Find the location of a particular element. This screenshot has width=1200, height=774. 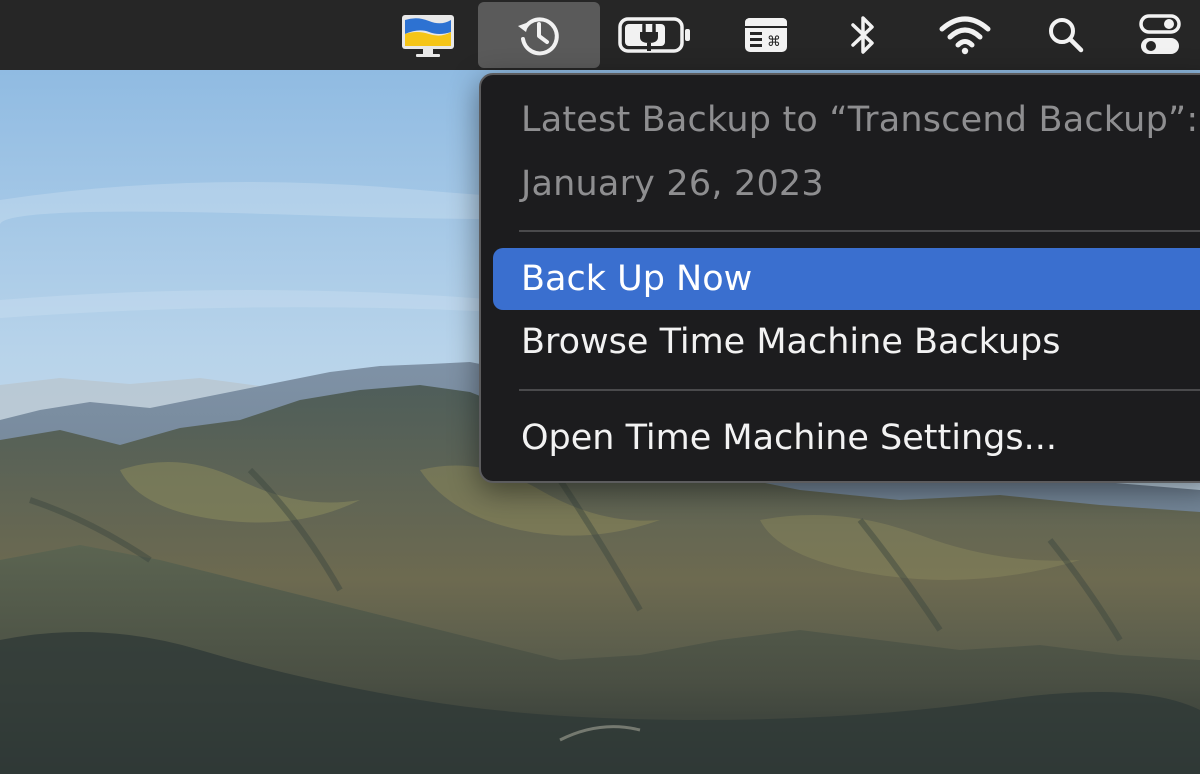

back-up-now-label: Back Up Now is located at coordinates (637, 279).